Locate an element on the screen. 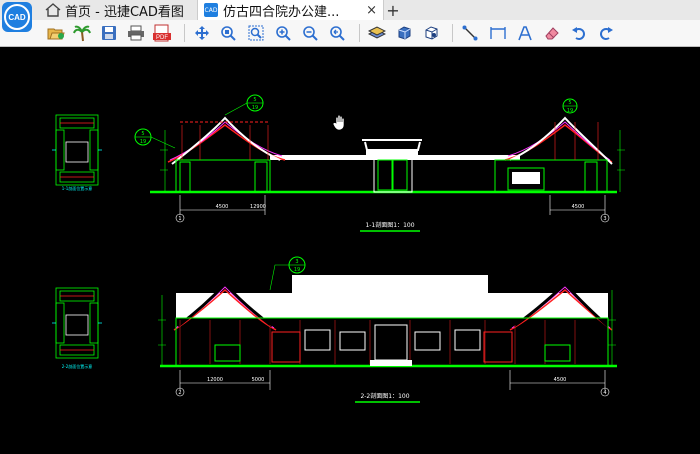 This screenshot has width=700, height=454. 3d-view-icon is located at coordinates (431, 33).